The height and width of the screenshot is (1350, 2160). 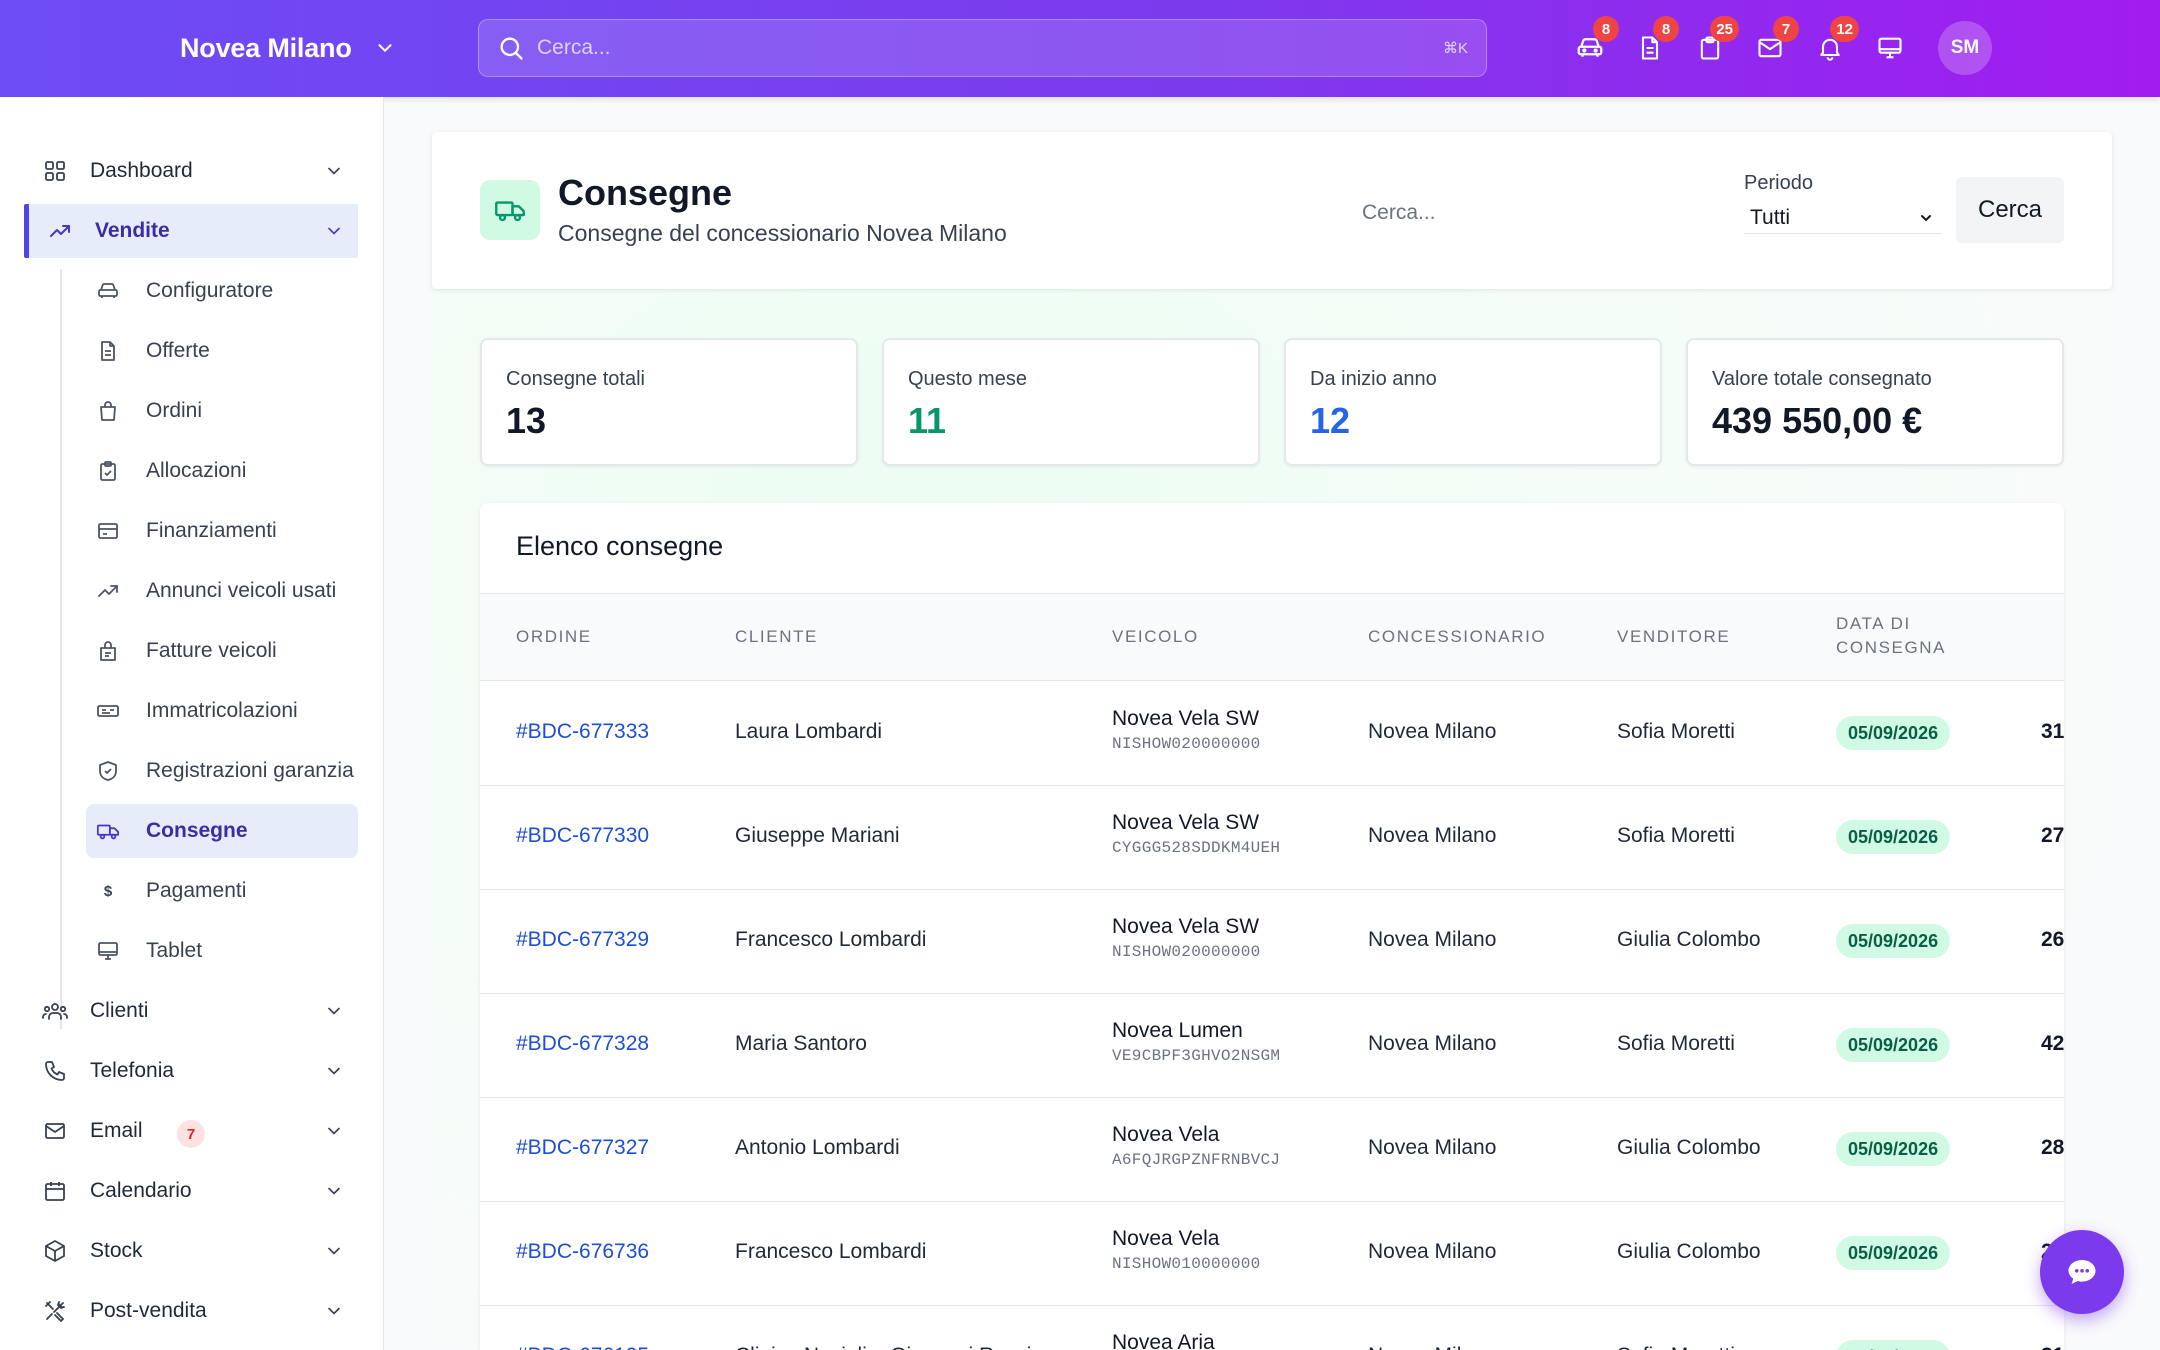 I want to click on sidebar-item-label: Immatricolazioni, so click(x=222, y=710).